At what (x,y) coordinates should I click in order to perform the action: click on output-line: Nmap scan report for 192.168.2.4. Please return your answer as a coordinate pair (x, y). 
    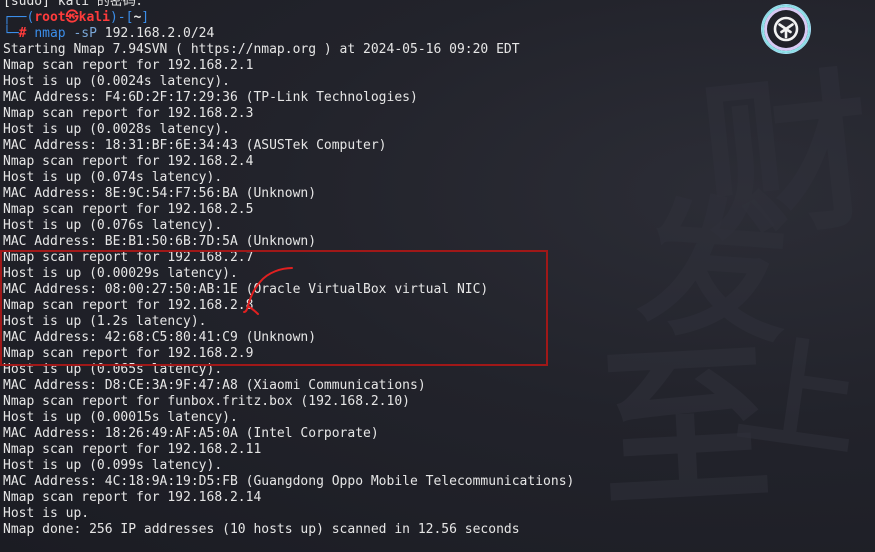
    Looking at the image, I should click on (128, 161).